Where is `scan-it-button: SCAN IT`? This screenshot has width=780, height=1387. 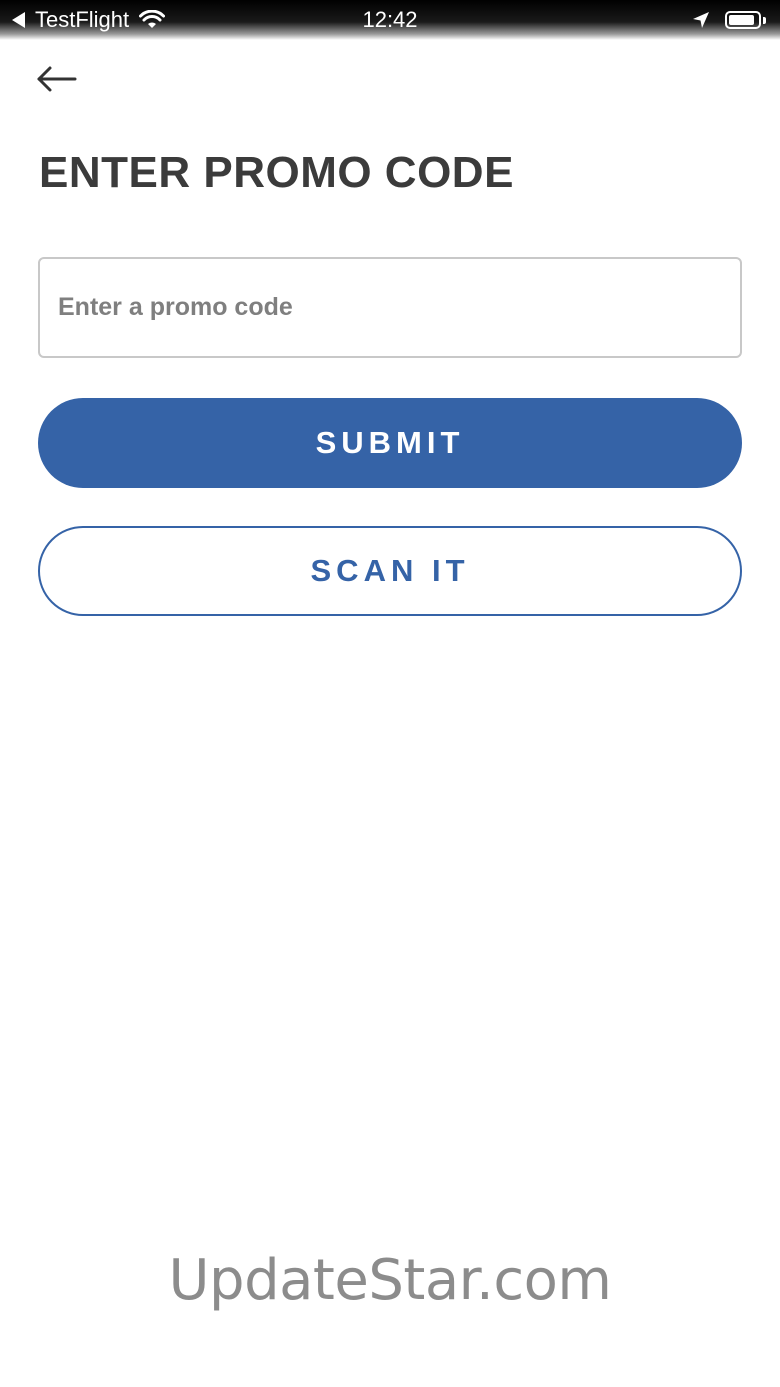
scan-it-button: SCAN IT is located at coordinates (390, 571).